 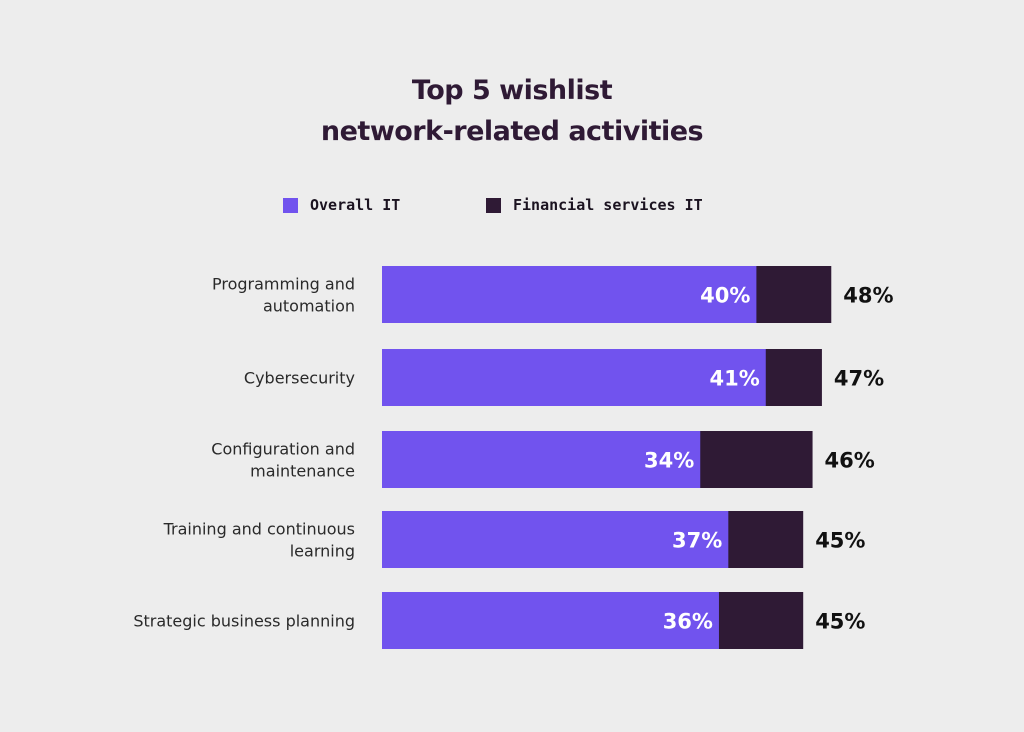 I want to click on data-label-financial-services-it: 48%, so click(x=868, y=296).